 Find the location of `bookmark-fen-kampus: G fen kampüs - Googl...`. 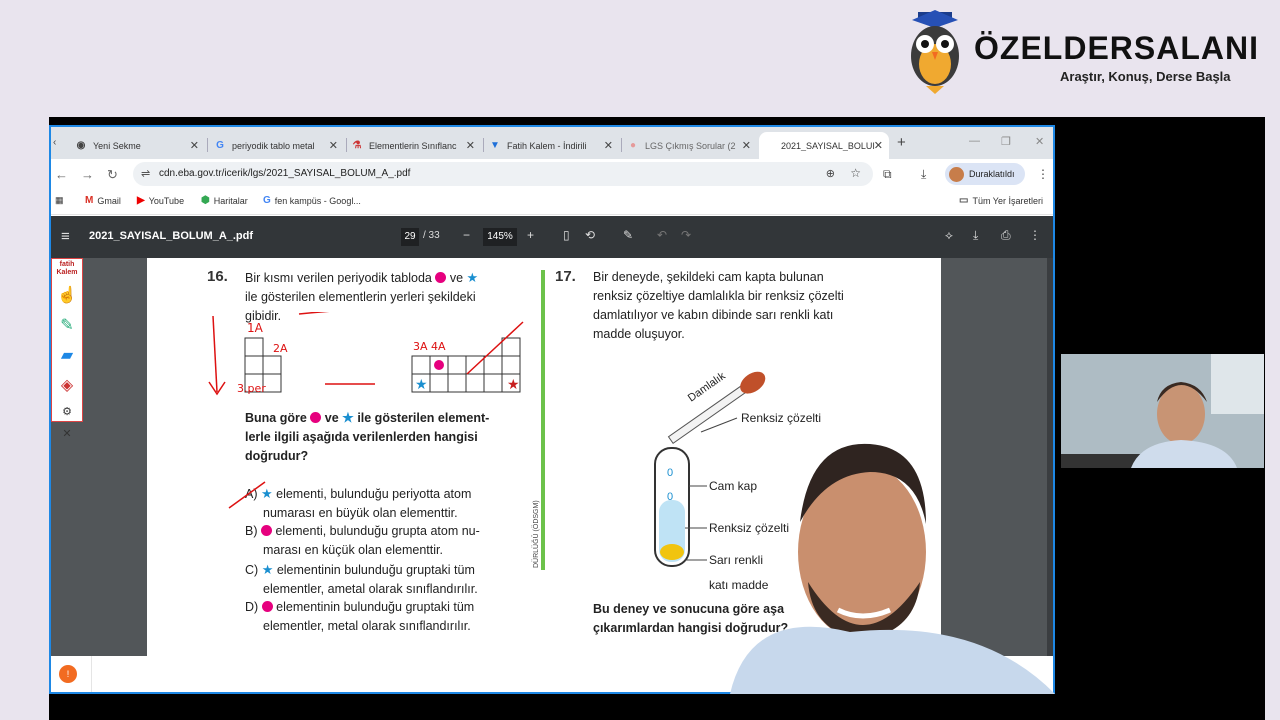

bookmark-fen-kampus: G fen kampüs - Googl... is located at coordinates (312, 200).